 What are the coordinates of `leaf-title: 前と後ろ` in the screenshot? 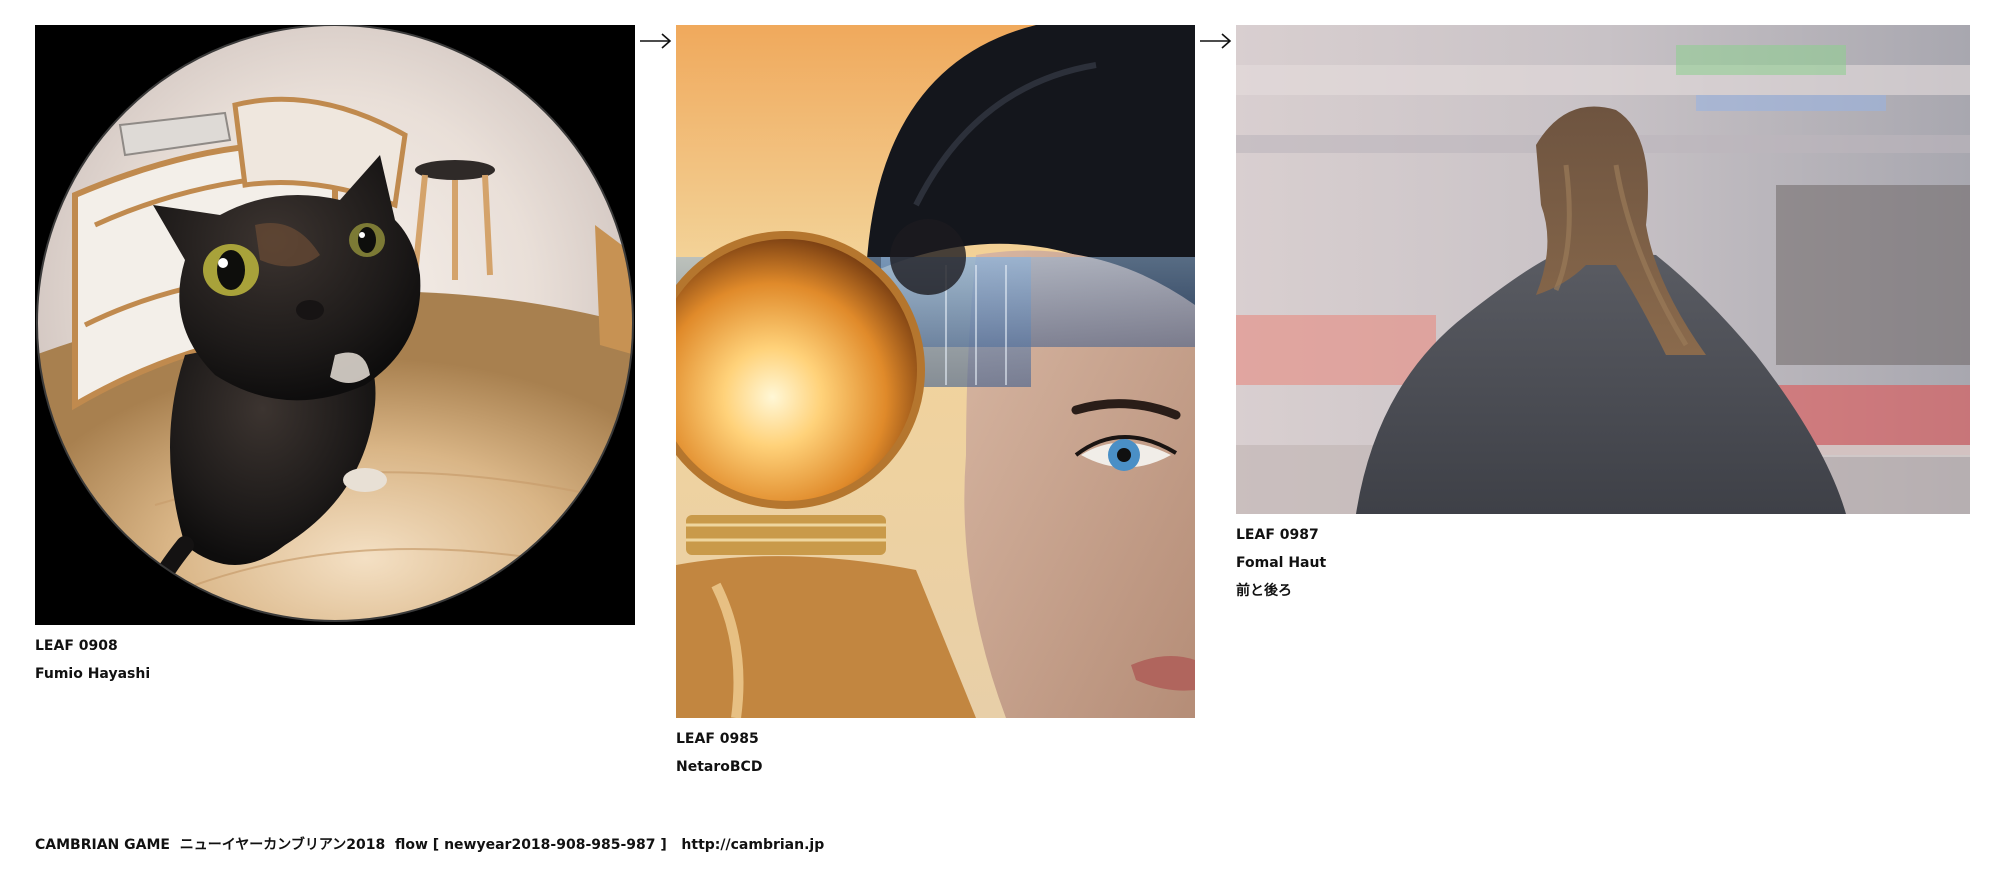 It's located at (1264, 591).